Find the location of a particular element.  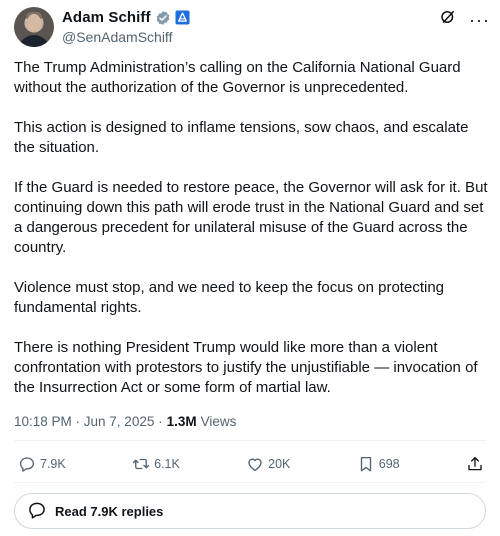

share-button is located at coordinates (475, 464).